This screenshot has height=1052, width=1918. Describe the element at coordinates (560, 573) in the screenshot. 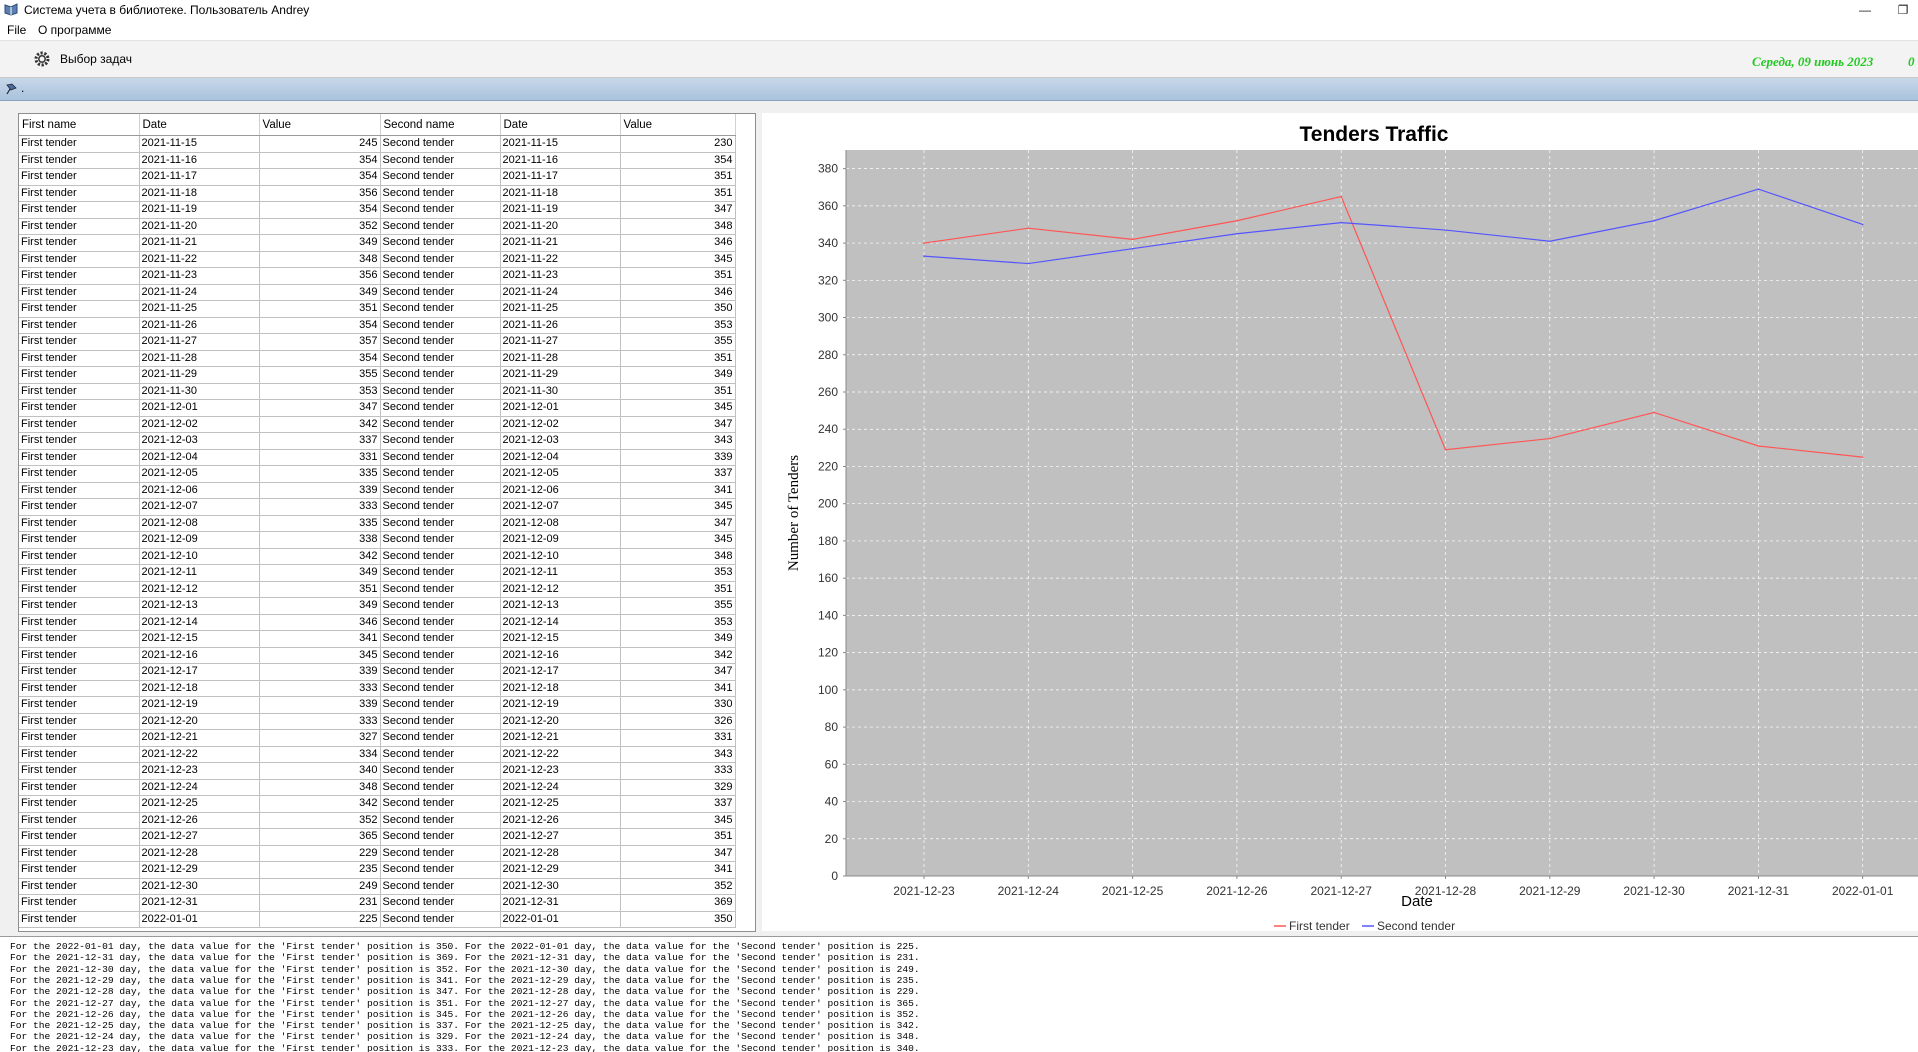

I see `date-cell-2: 2021-12-11` at that location.